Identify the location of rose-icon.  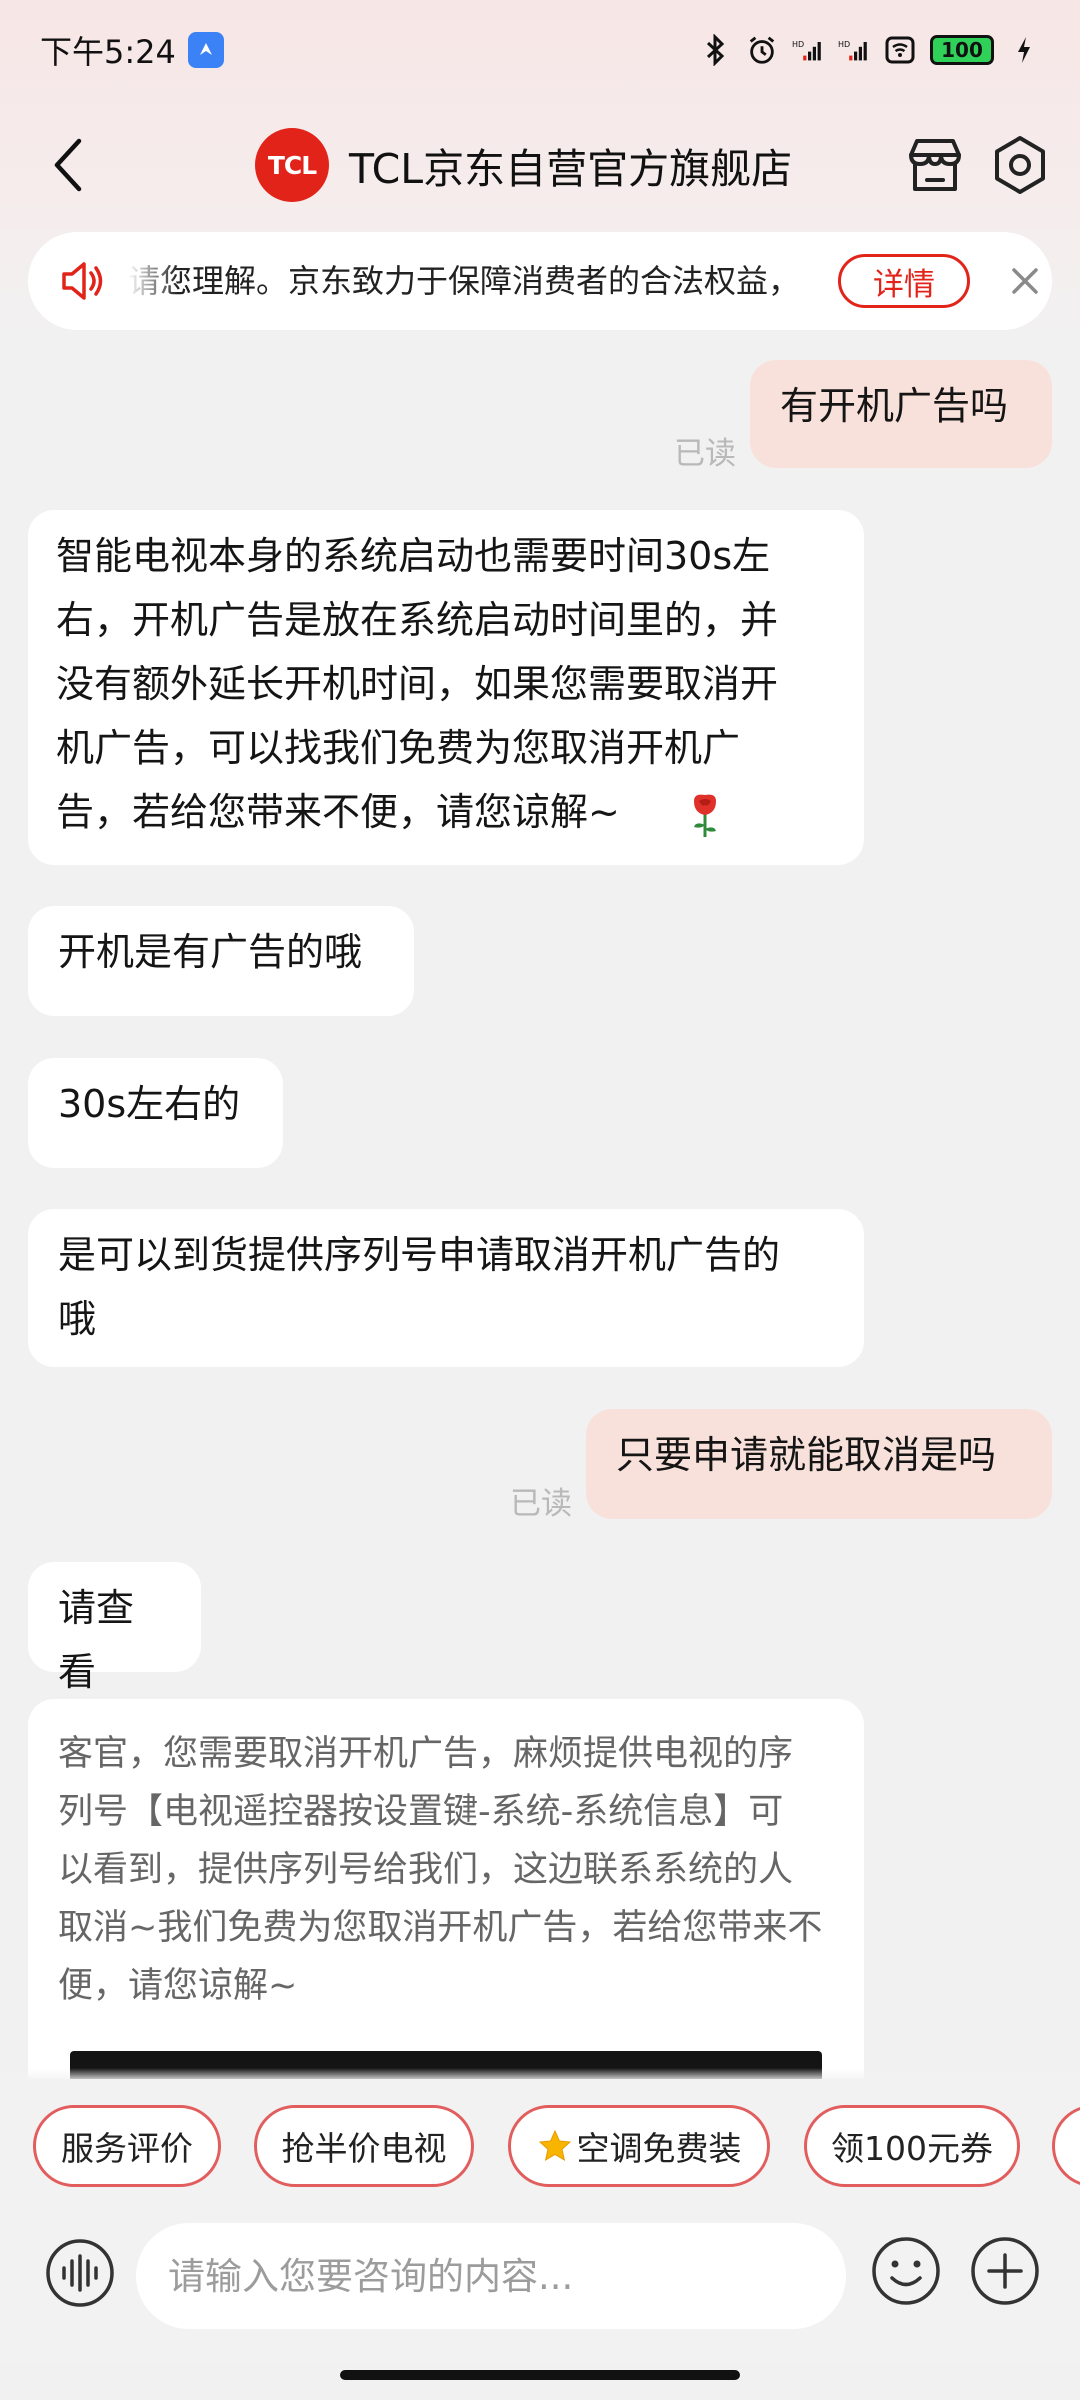
(704, 815).